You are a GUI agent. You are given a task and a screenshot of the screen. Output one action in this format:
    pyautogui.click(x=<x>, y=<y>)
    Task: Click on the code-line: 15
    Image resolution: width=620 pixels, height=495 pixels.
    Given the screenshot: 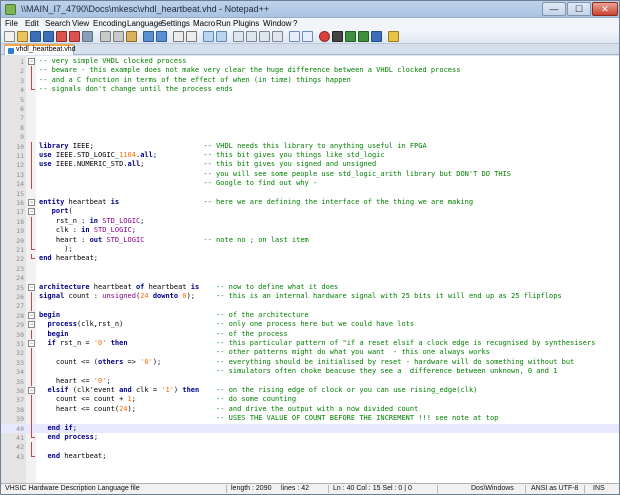 What is the action you would take?
    pyautogui.click(x=310, y=193)
    